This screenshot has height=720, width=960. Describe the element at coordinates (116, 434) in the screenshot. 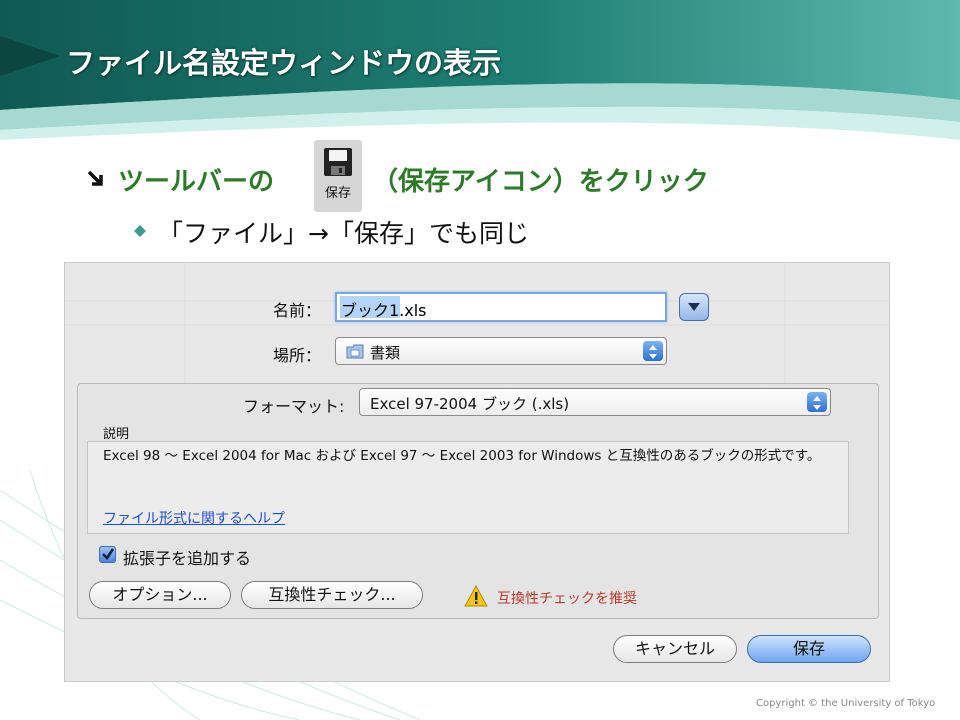

I see `description-label: 説明` at that location.